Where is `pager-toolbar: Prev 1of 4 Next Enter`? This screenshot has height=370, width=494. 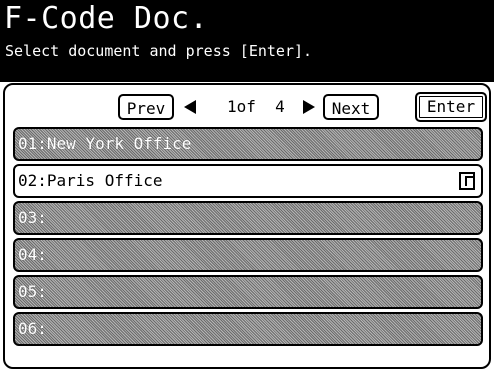 pager-toolbar: Prev 1of 4 Next Enter is located at coordinates (247, 106).